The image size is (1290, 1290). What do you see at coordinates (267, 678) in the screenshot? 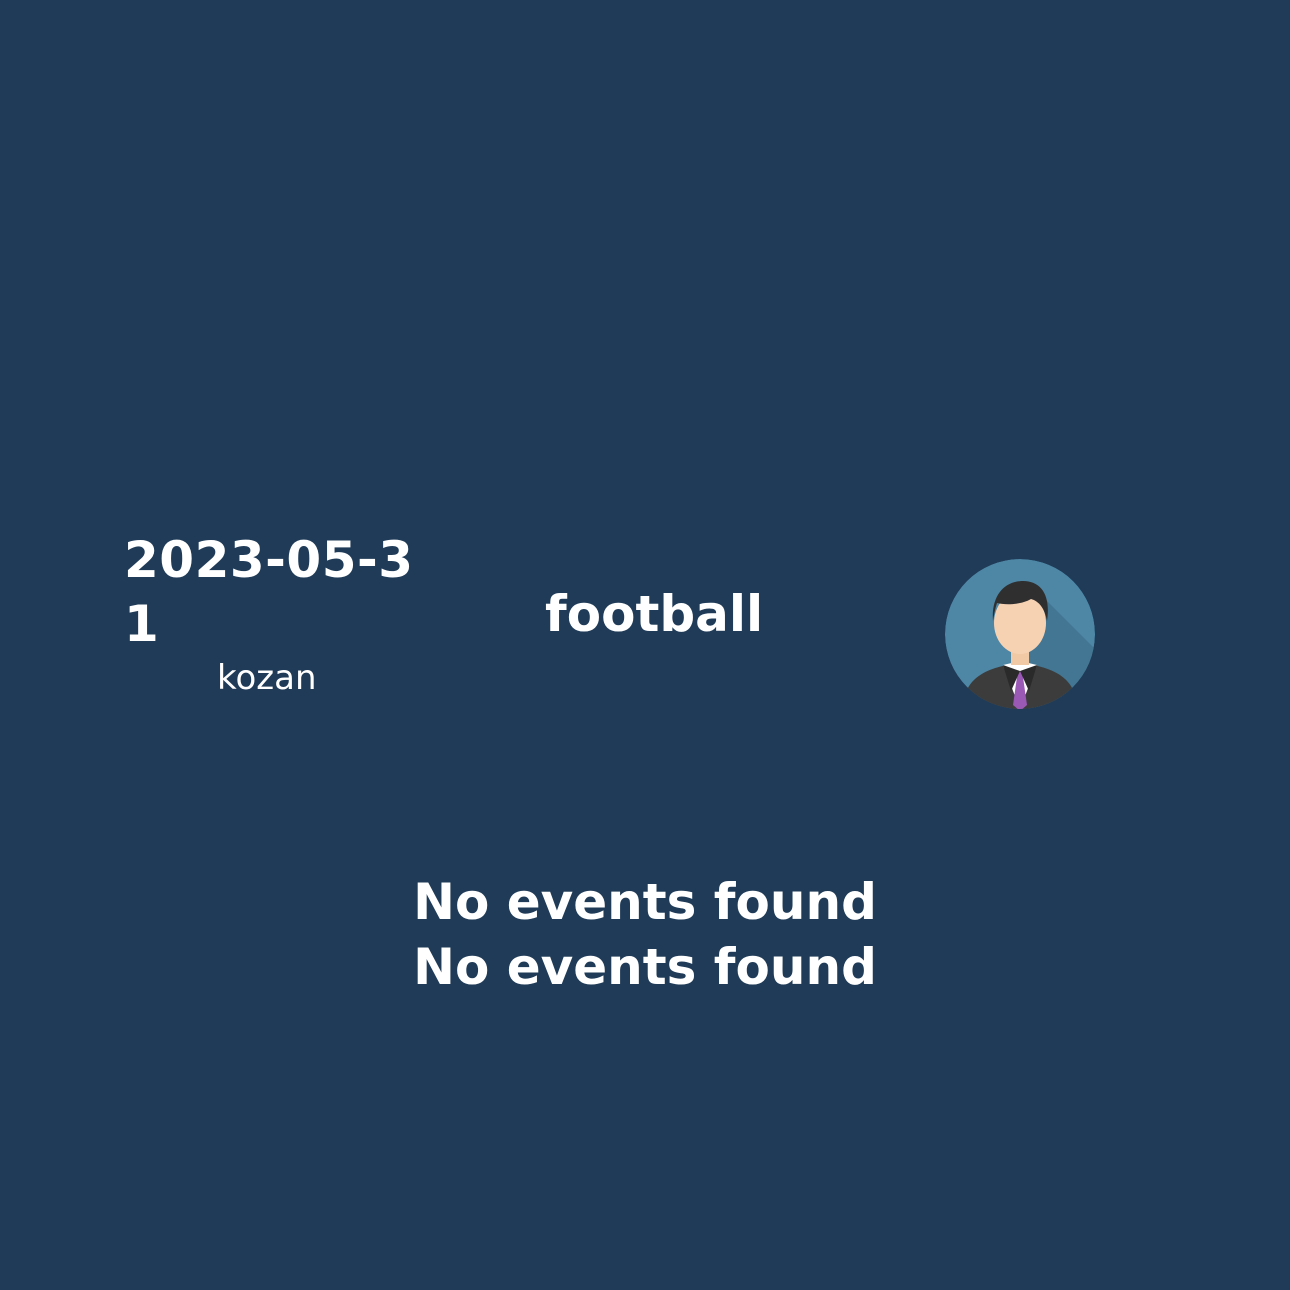
I see `event-username: kozan` at bounding box center [267, 678].